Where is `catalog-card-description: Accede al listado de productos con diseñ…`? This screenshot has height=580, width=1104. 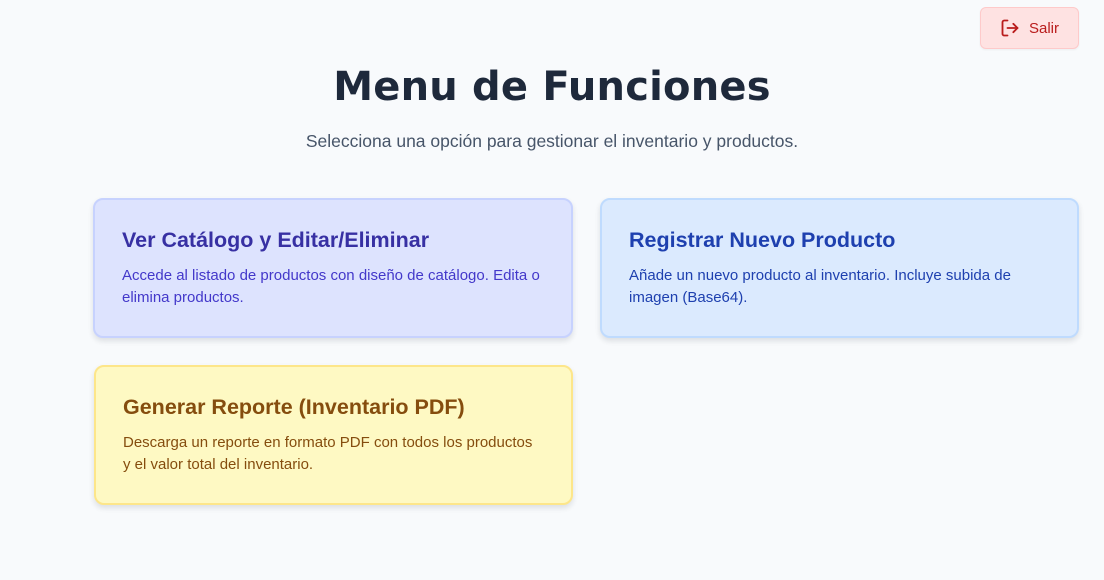 catalog-card-description: Accede al listado de productos con diseñ… is located at coordinates (331, 286).